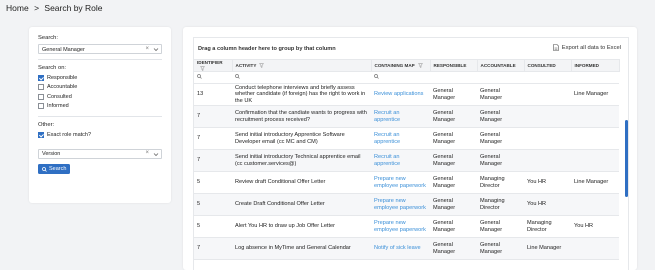 Image resolution: width=655 pixels, height=270 pixels. Describe the element at coordinates (541, 65) in the screenshot. I see `column-header-label: CONSULTED` at that location.